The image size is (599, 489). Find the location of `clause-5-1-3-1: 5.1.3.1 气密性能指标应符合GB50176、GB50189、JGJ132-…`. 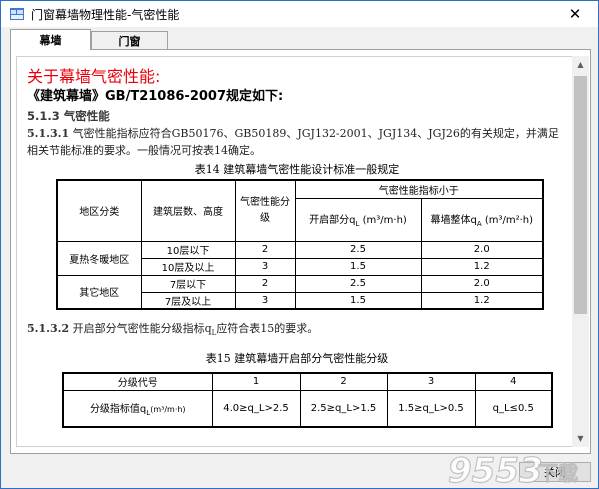

clause-5-1-3-1: 5.1.3.1 气密性能指标应符合GB50176、GB50189、JGJ132-… is located at coordinates (297, 142).